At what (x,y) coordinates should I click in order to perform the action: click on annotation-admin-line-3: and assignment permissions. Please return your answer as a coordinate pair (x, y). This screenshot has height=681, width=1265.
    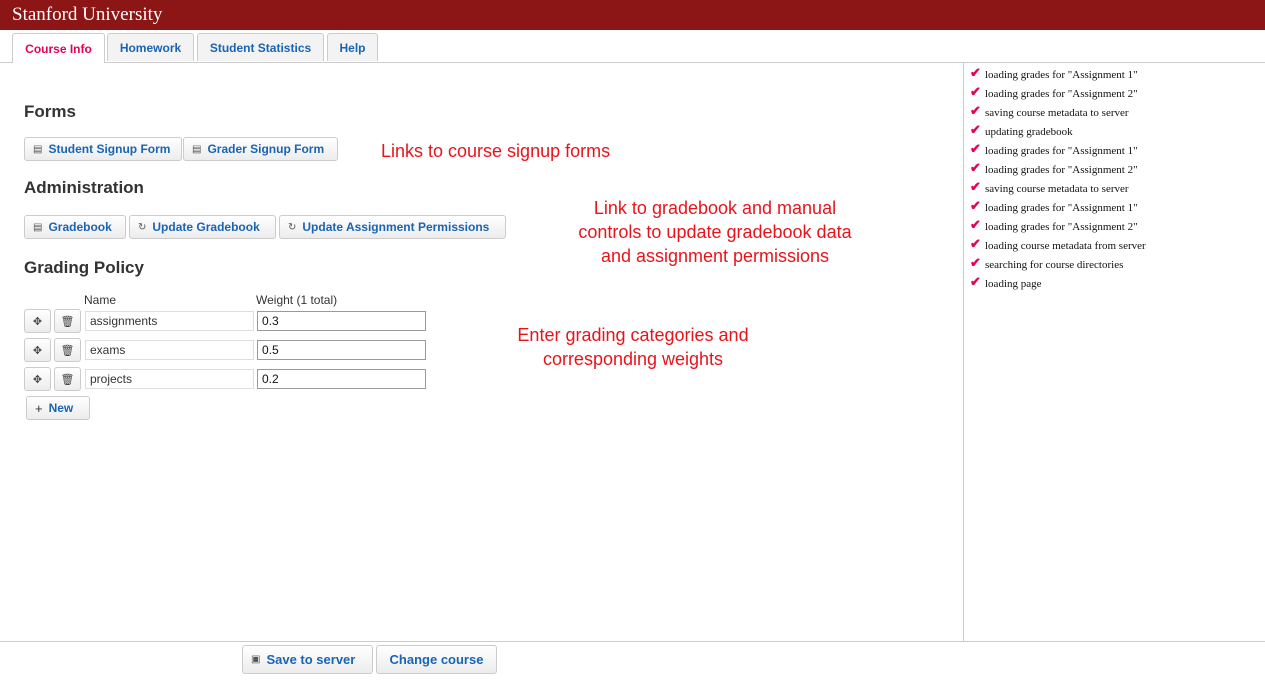
    Looking at the image, I should click on (715, 256).